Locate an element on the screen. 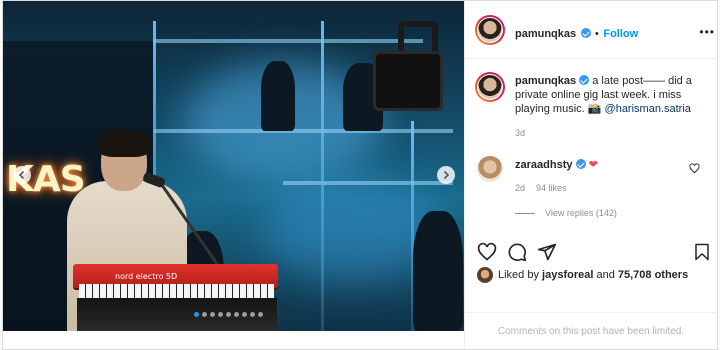  bookmark-icon is located at coordinates (702, 252).